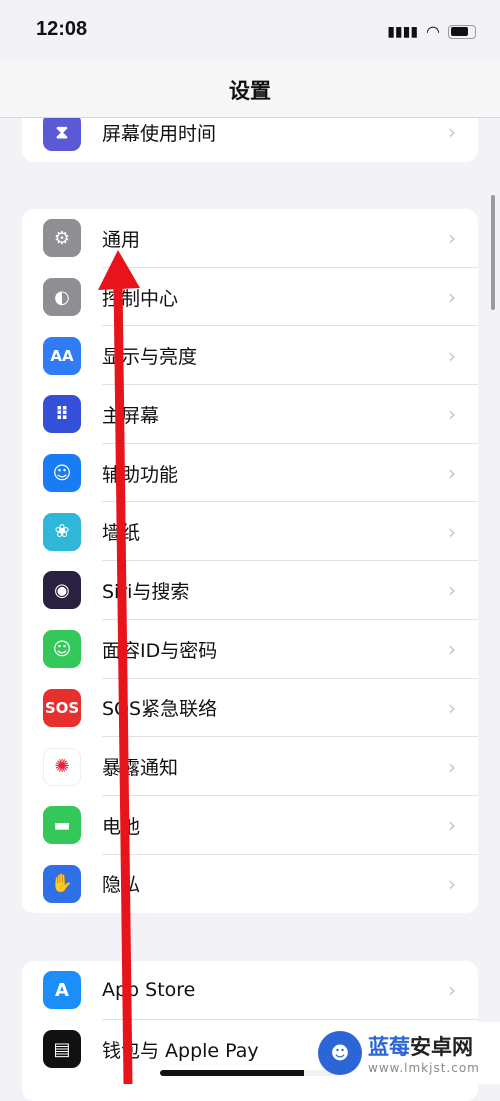 The height and width of the screenshot is (1101, 500). What do you see at coordinates (62, 132) in the screenshot?
I see `hourglass-icon: ⧗` at bounding box center [62, 132].